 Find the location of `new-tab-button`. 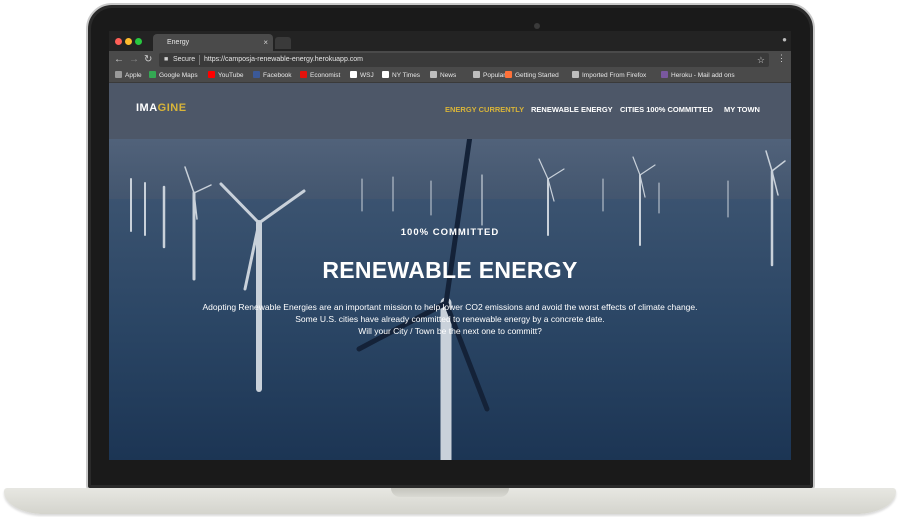

new-tab-button is located at coordinates (283, 43).